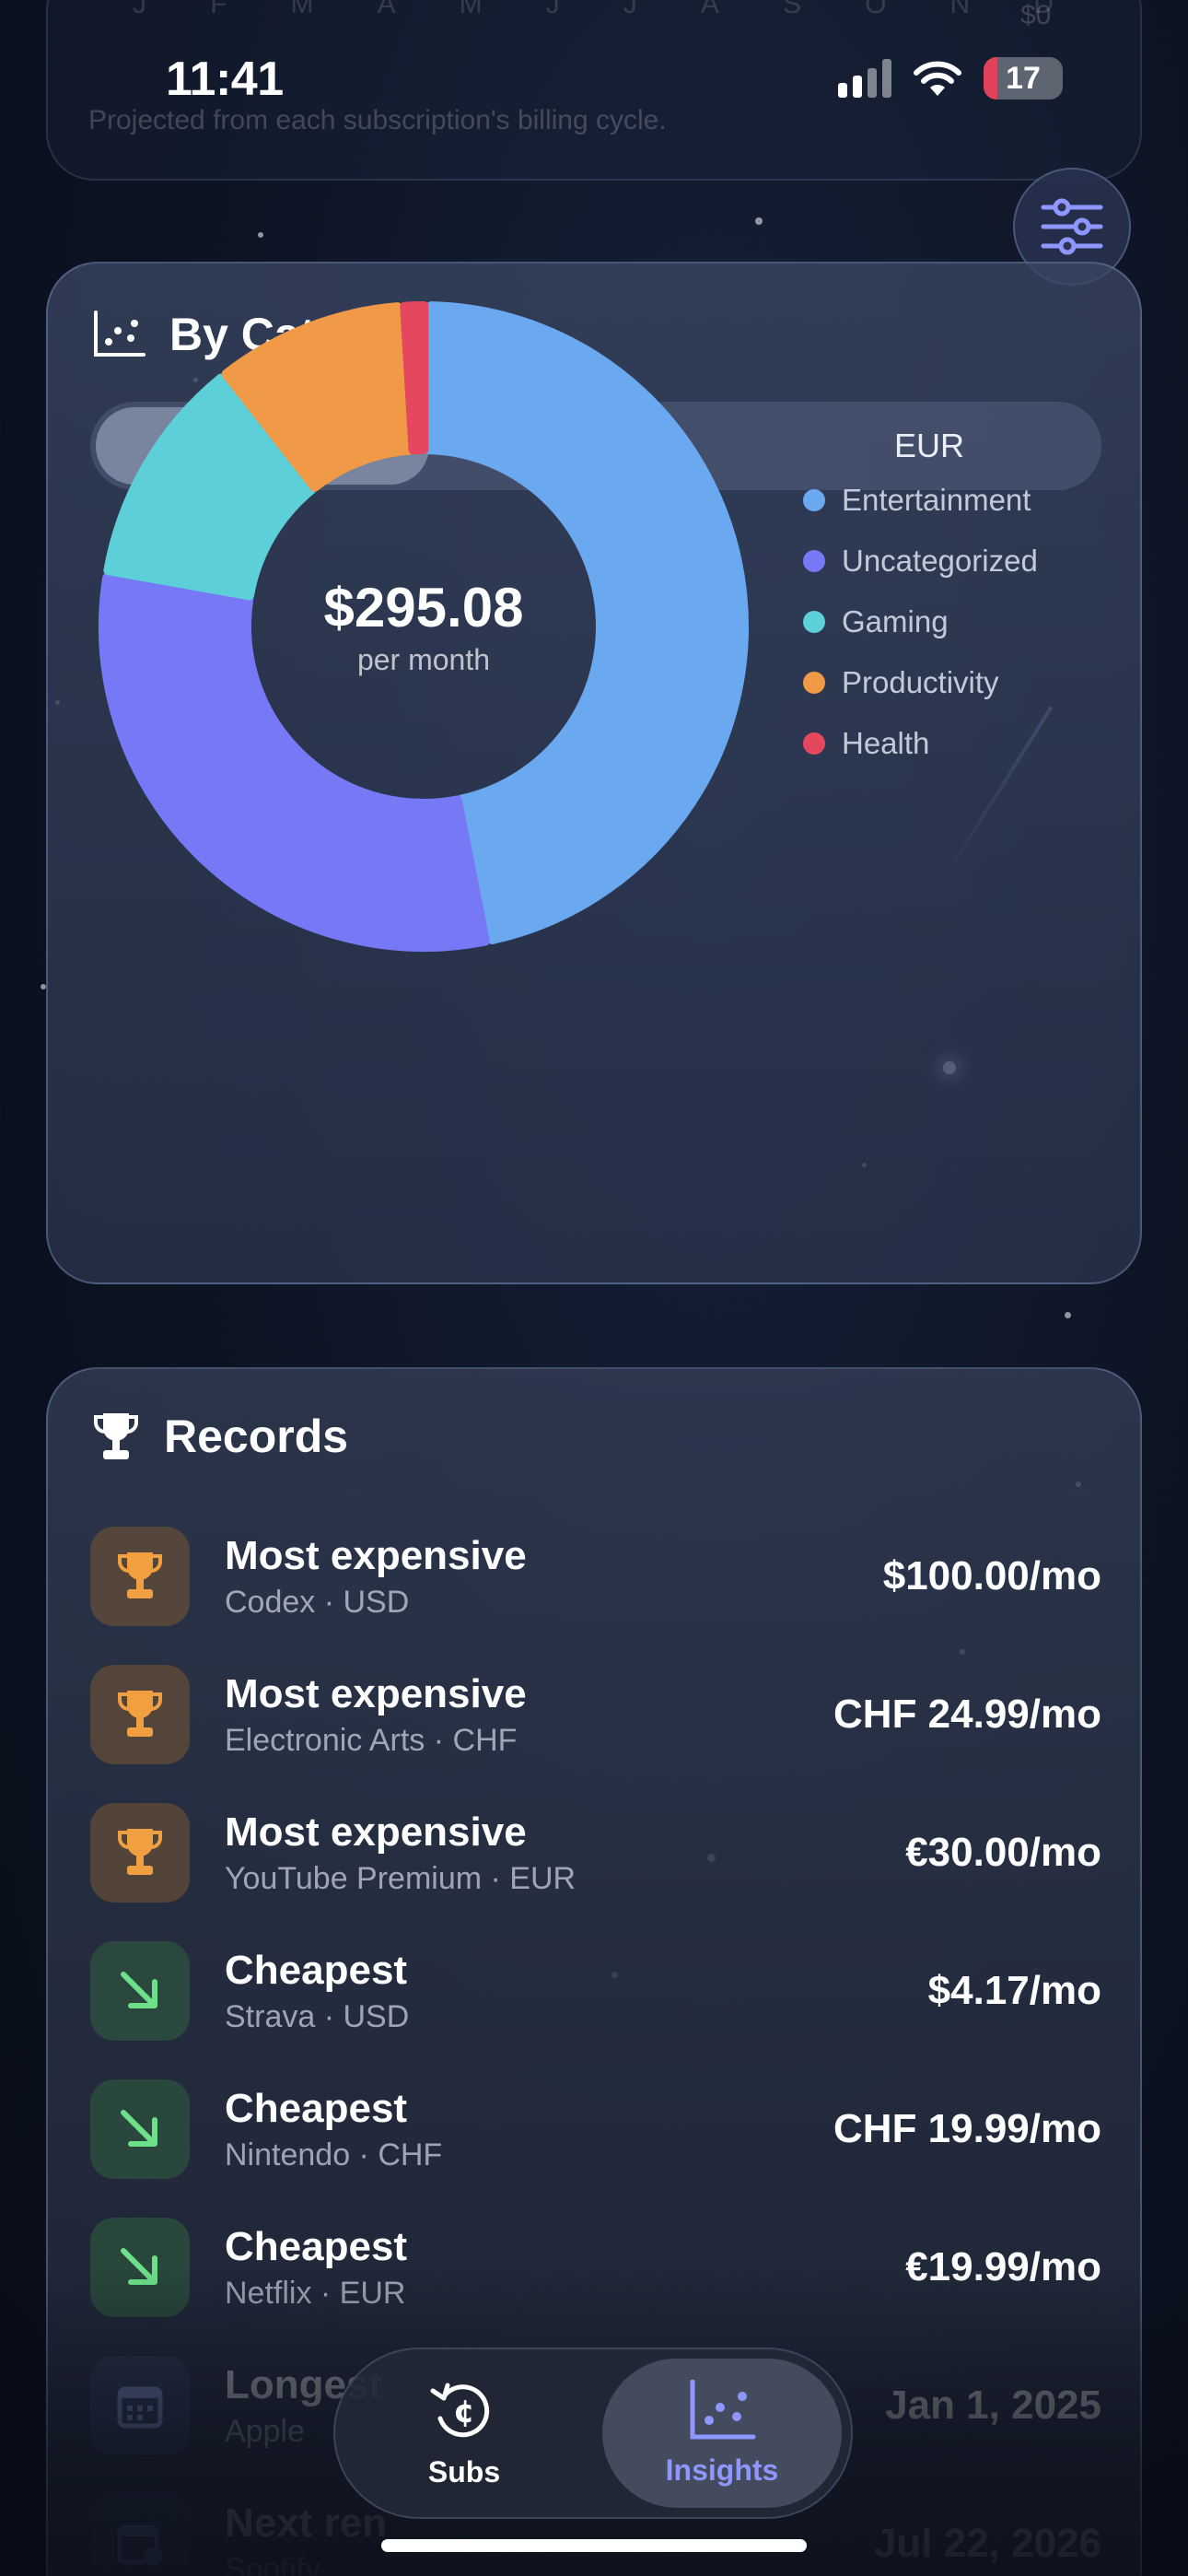  Describe the element at coordinates (960, 10) in the screenshot. I see `month-label: N` at that location.